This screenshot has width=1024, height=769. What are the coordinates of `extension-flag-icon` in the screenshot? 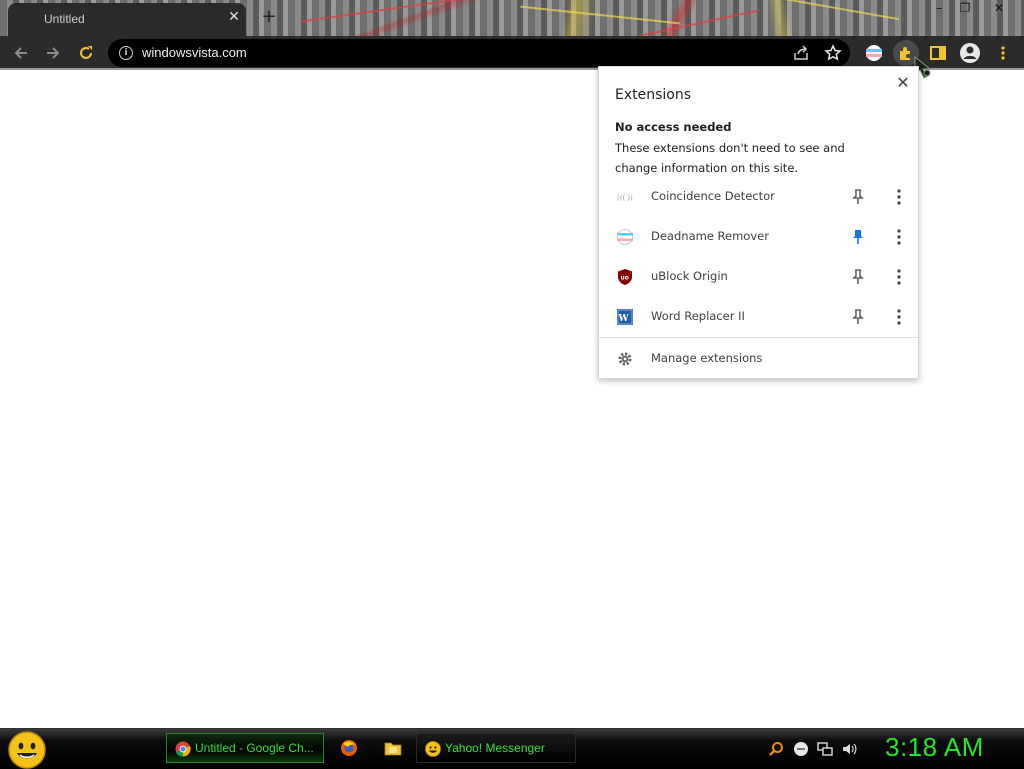 It's located at (874, 53).